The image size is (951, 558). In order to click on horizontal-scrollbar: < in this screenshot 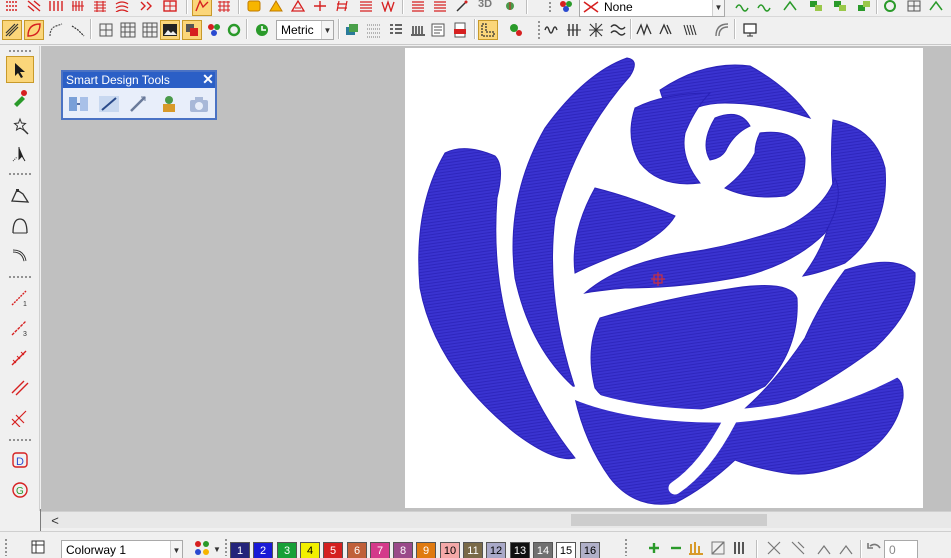, I will do `click(496, 519)`.